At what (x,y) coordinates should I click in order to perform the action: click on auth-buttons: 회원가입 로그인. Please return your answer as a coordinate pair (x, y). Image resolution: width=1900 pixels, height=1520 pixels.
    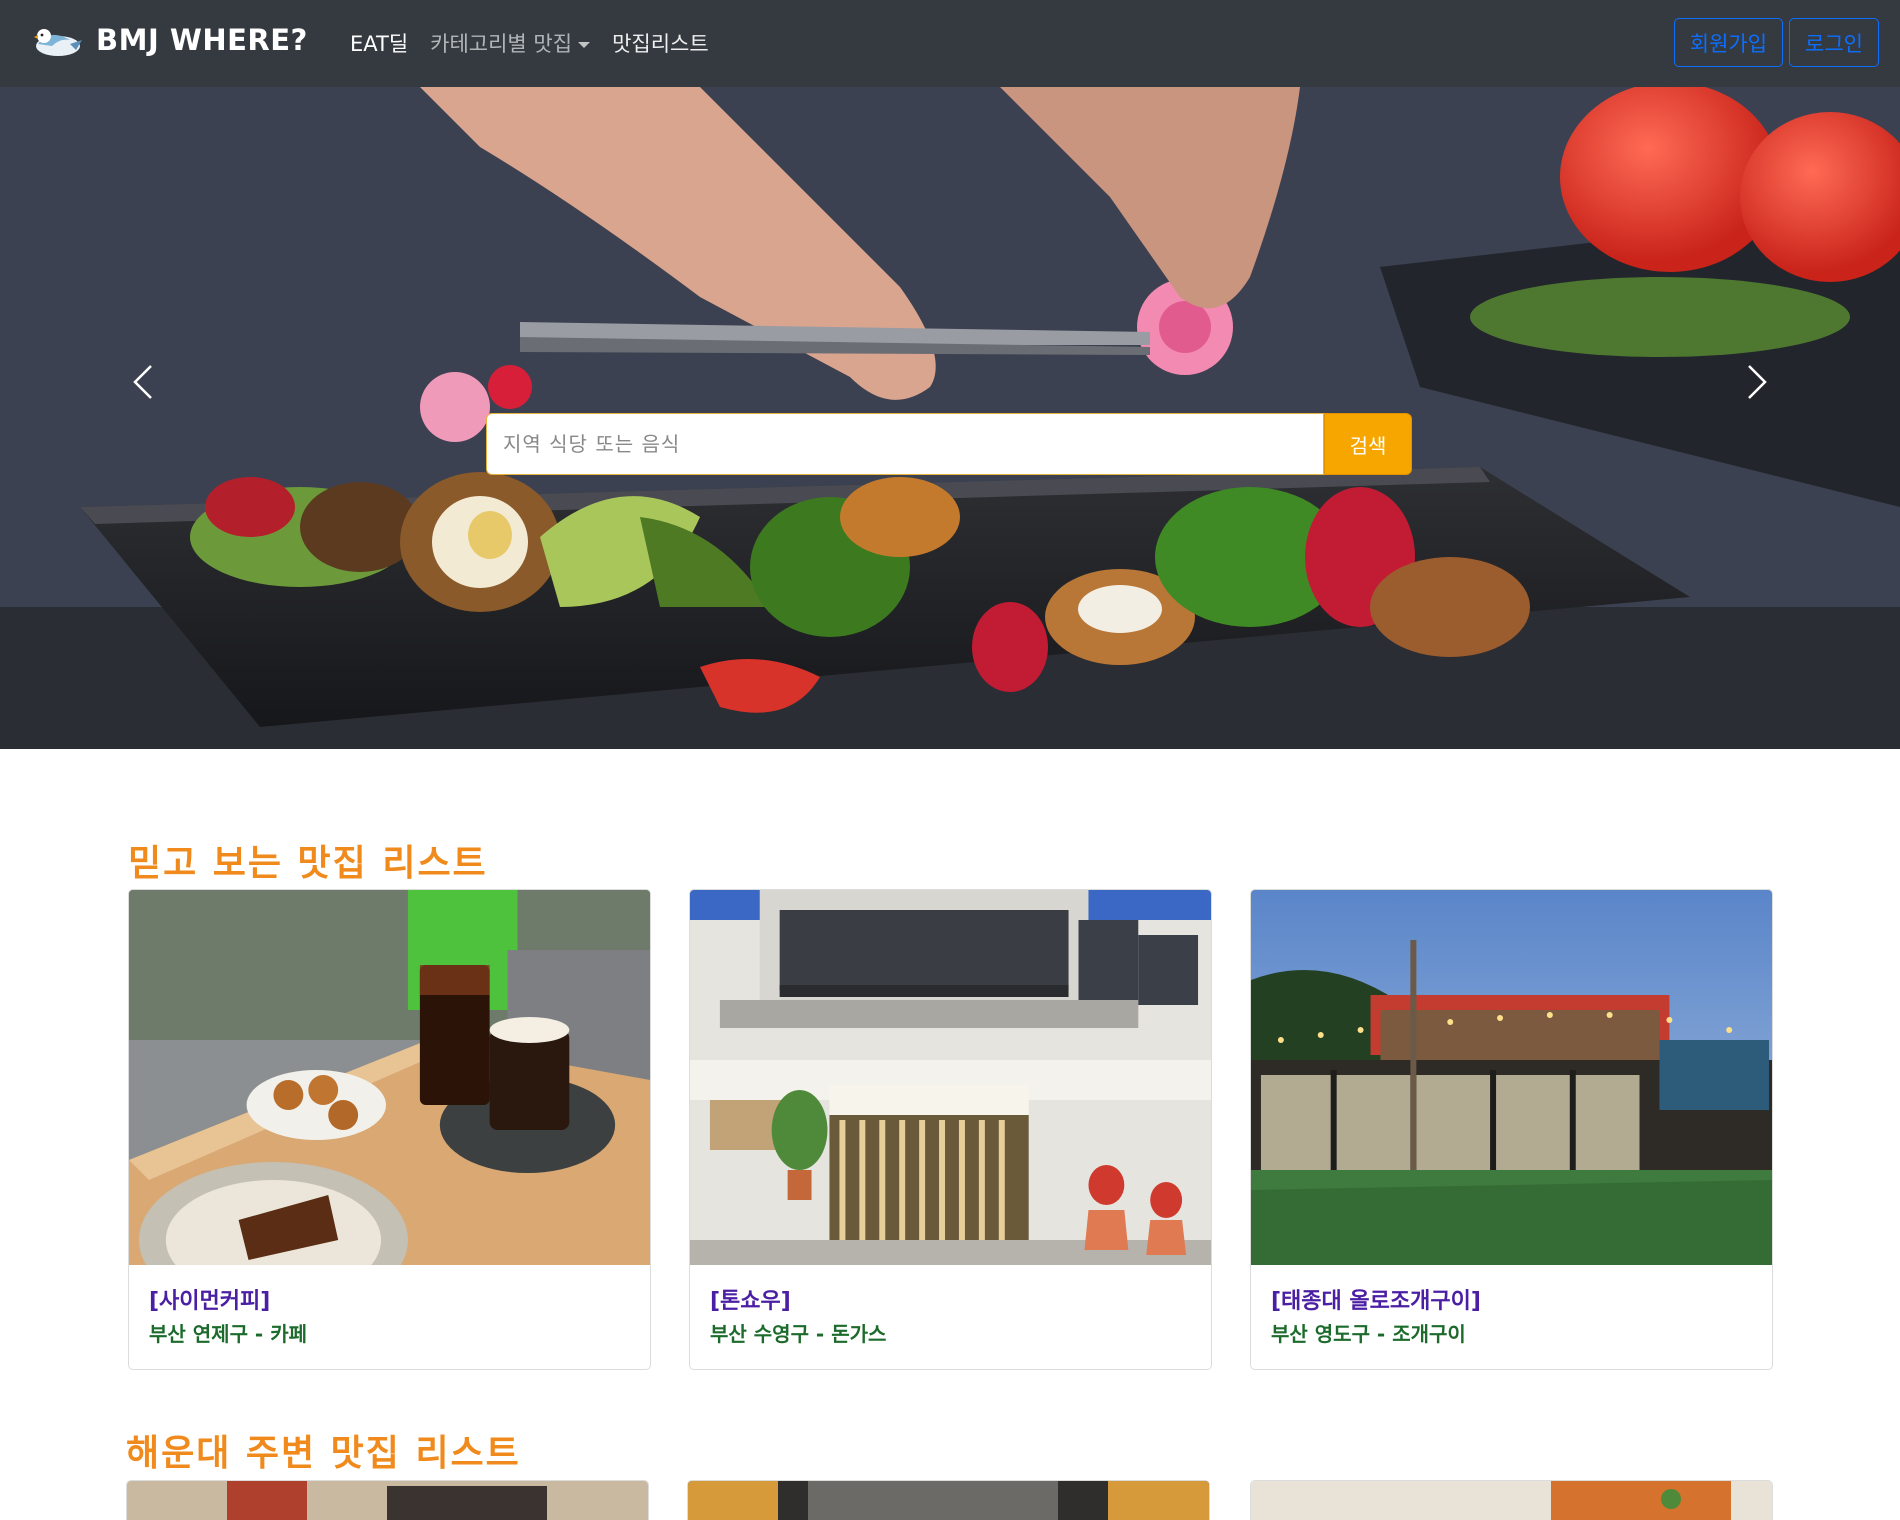
    Looking at the image, I should click on (1773, 42).